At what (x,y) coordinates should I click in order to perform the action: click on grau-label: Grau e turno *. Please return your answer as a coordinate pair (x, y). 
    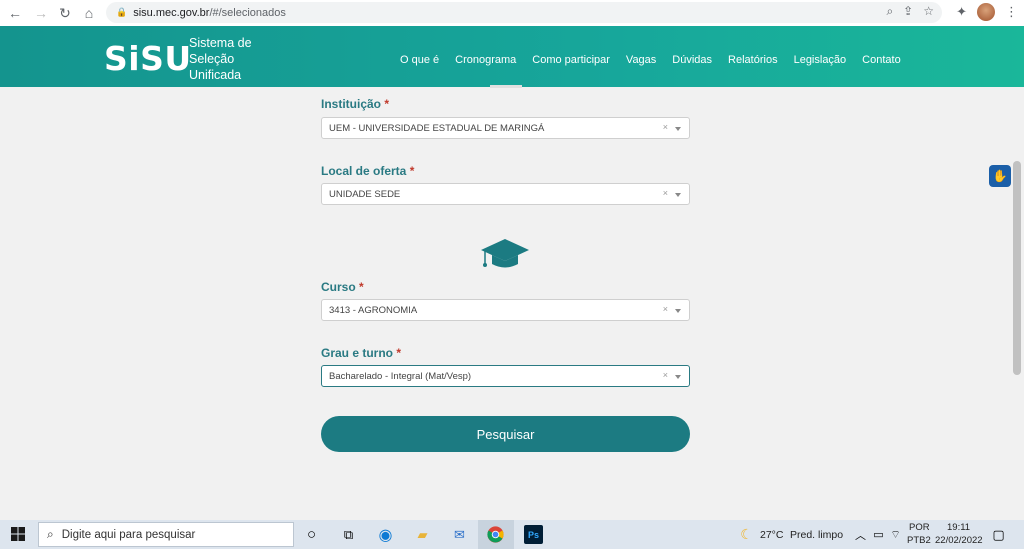
    Looking at the image, I should click on (361, 353).